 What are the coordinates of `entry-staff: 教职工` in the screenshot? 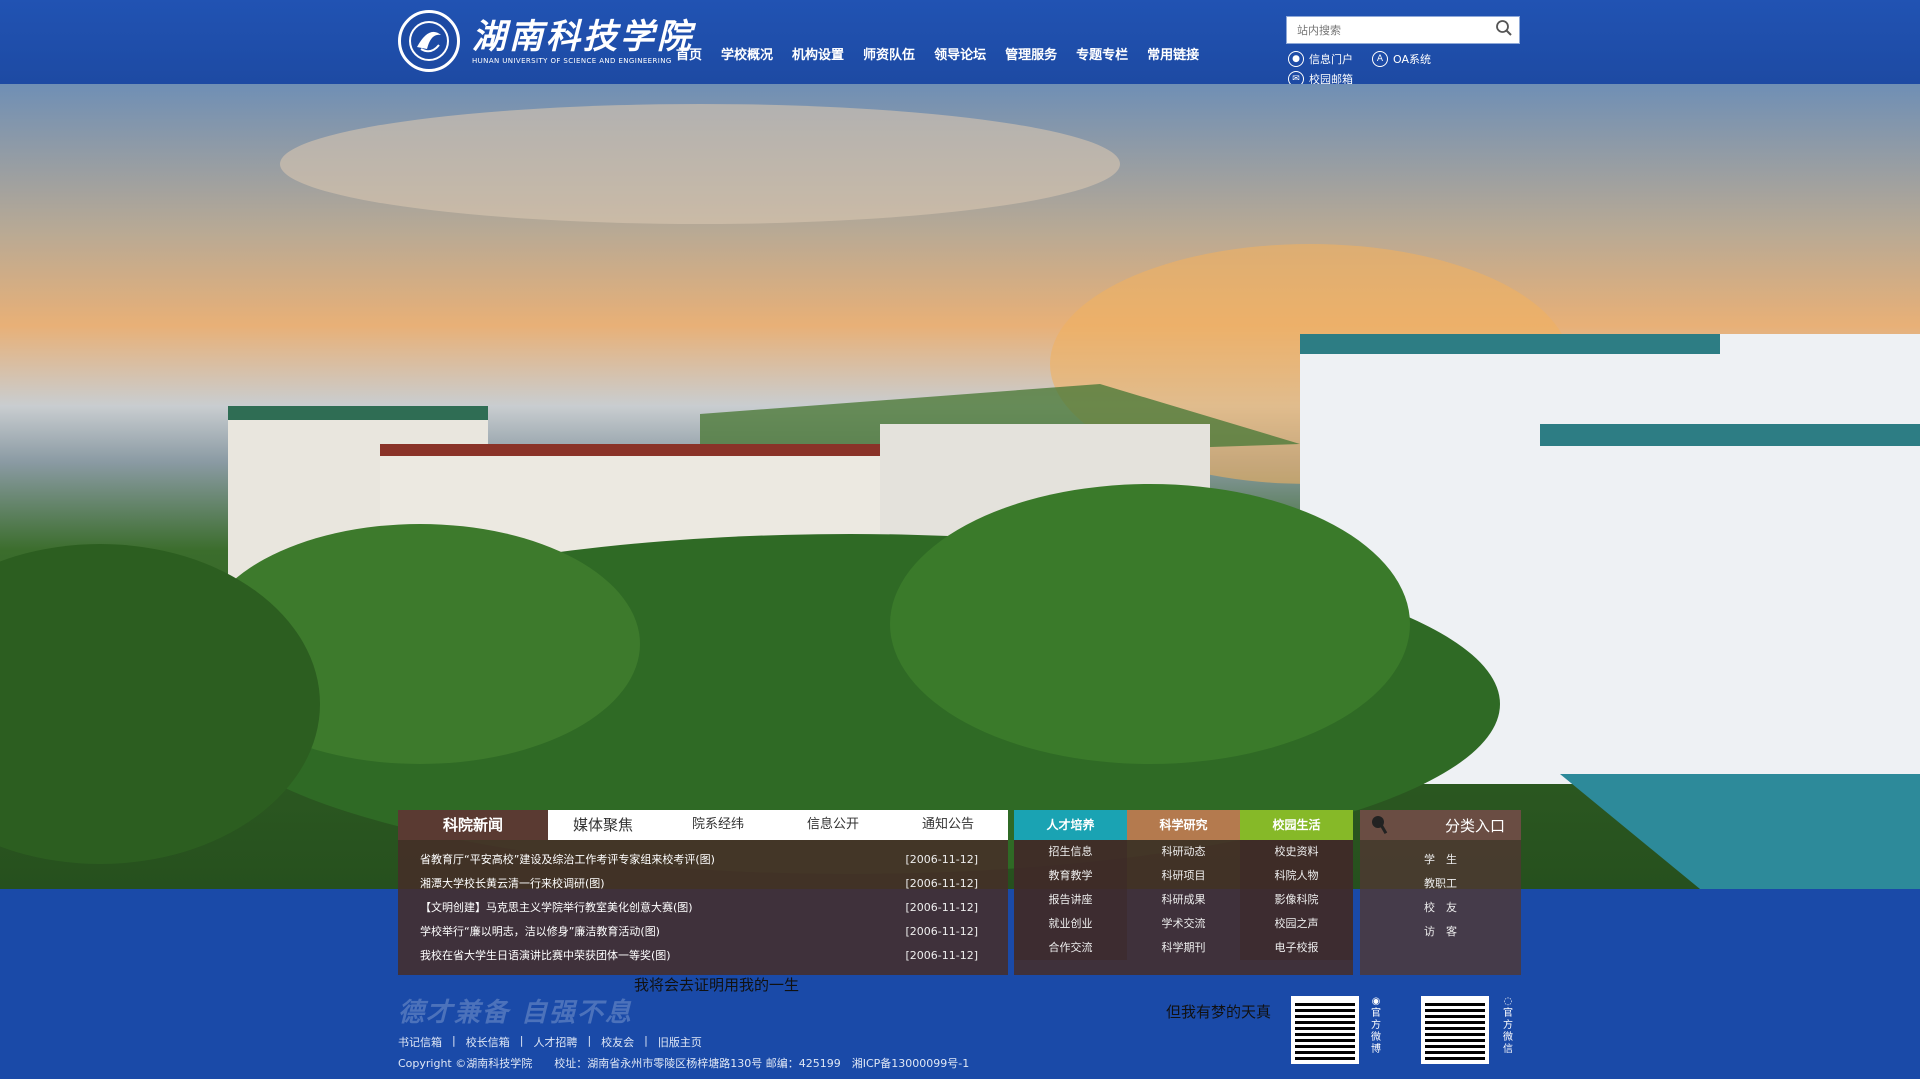 It's located at (1440, 884).